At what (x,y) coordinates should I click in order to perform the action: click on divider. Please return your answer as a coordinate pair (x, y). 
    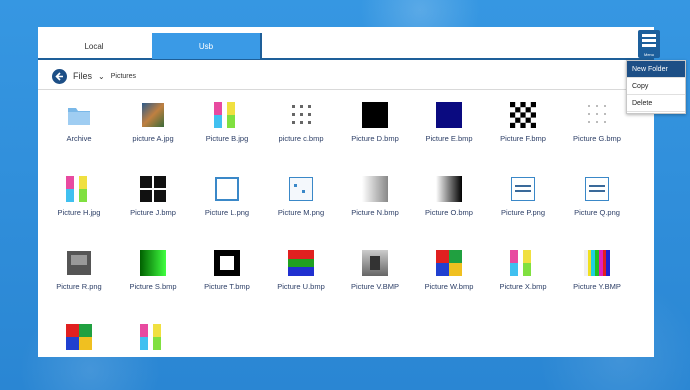
    Looking at the image, I should click on (346, 89).